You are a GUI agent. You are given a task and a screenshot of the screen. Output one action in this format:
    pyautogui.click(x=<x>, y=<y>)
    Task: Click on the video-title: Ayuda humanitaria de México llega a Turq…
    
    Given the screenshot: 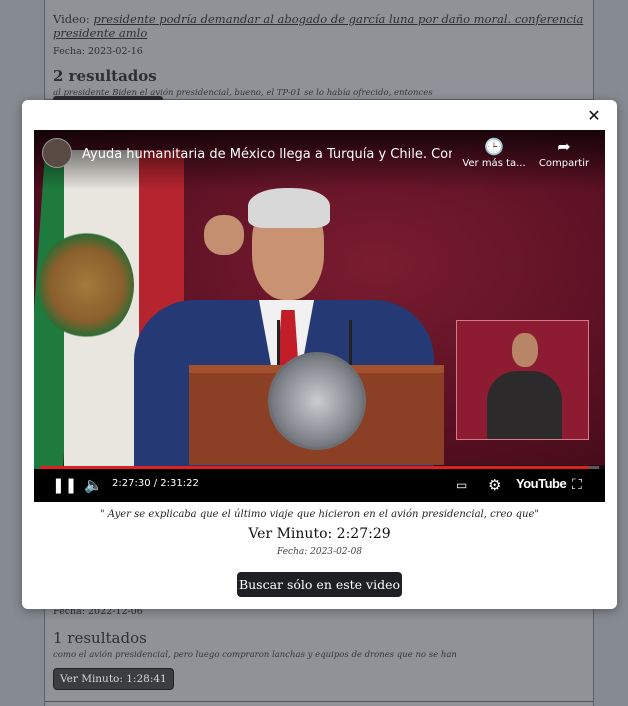 What is the action you would take?
    pyautogui.click(x=267, y=154)
    